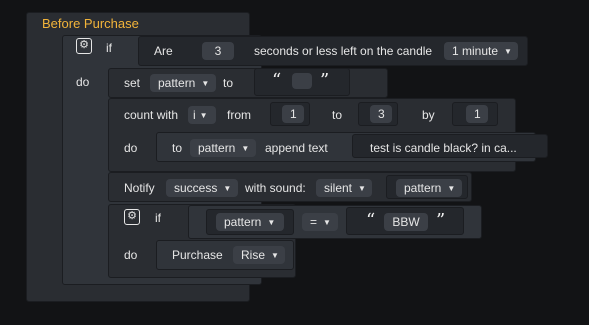 This screenshot has height=325, width=589. I want to click on set-to-label: to, so click(228, 83).